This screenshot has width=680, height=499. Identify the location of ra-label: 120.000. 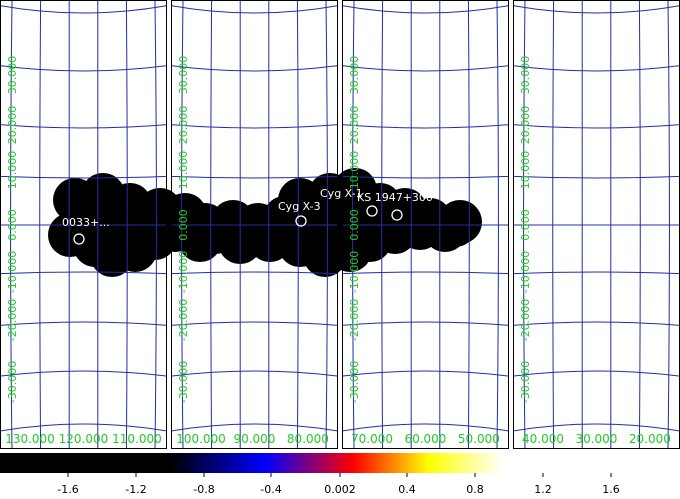
(84, 439).